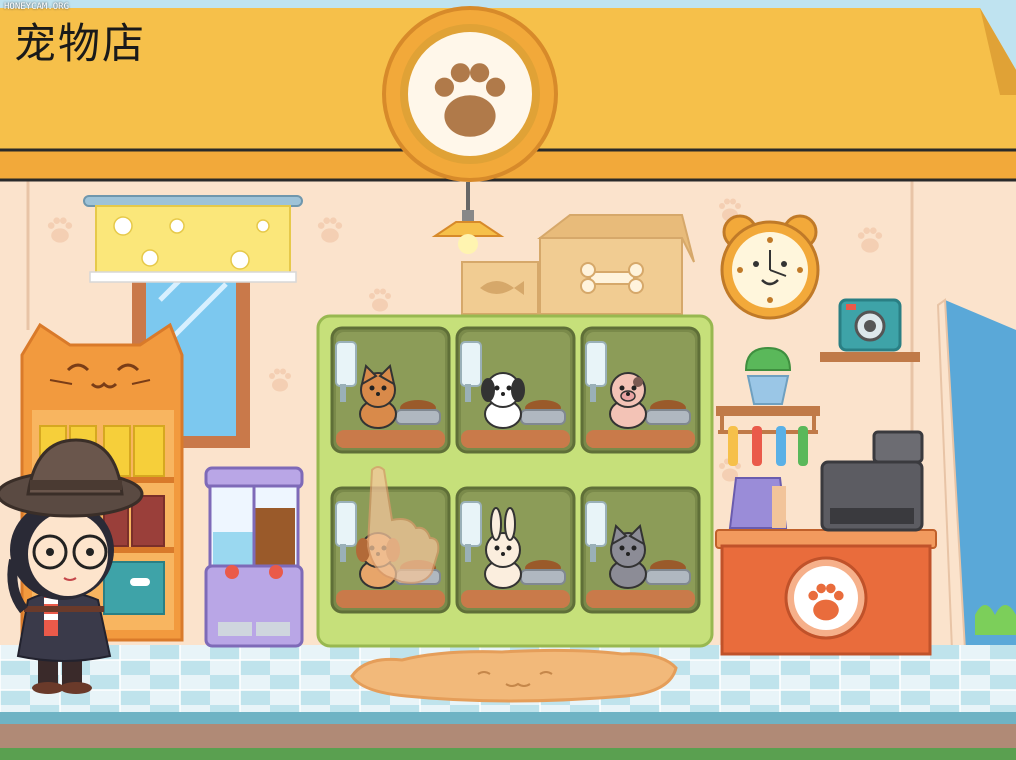  I want to click on dalmatian-dog-icon, so click(503, 400).